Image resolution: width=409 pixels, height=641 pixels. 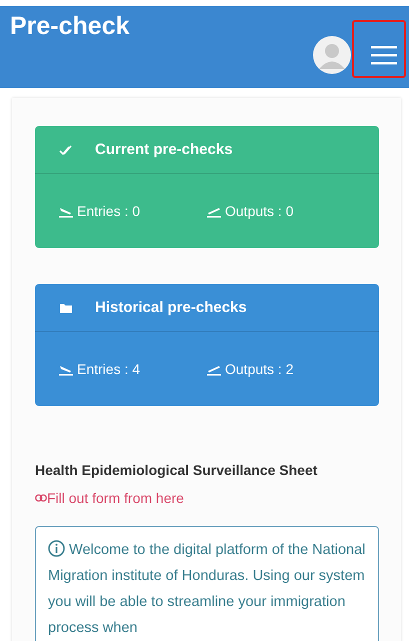 What do you see at coordinates (56, 548) in the screenshot?
I see `info-icon` at bounding box center [56, 548].